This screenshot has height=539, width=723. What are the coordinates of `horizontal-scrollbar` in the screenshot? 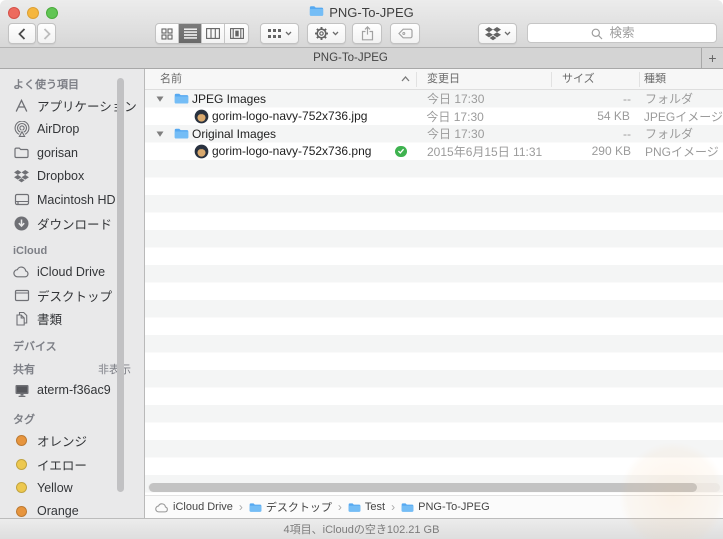 It's located at (434, 487).